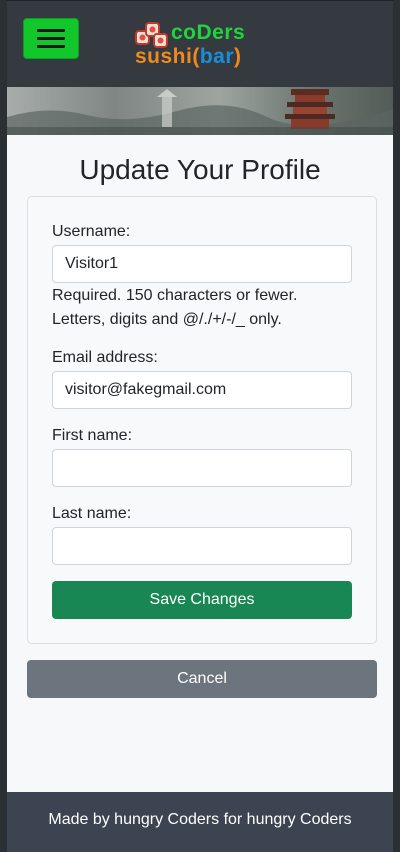 The image size is (400, 852). What do you see at coordinates (92, 513) in the screenshot?
I see `last-name-label: Last name:` at bounding box center [92, 513].